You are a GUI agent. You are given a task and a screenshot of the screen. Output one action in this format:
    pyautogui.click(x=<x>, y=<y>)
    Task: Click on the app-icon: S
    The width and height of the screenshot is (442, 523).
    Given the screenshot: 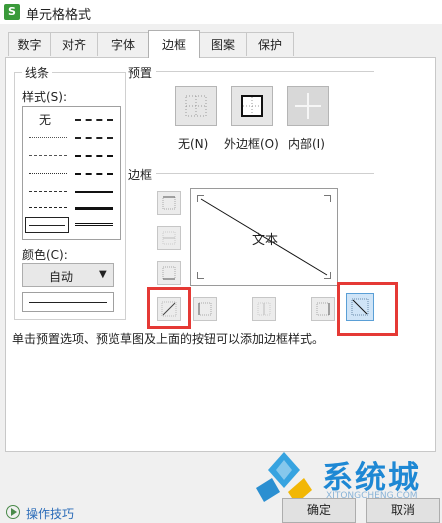 What is the action you would take?
    pyautogui.click(x=12, y=12)
    